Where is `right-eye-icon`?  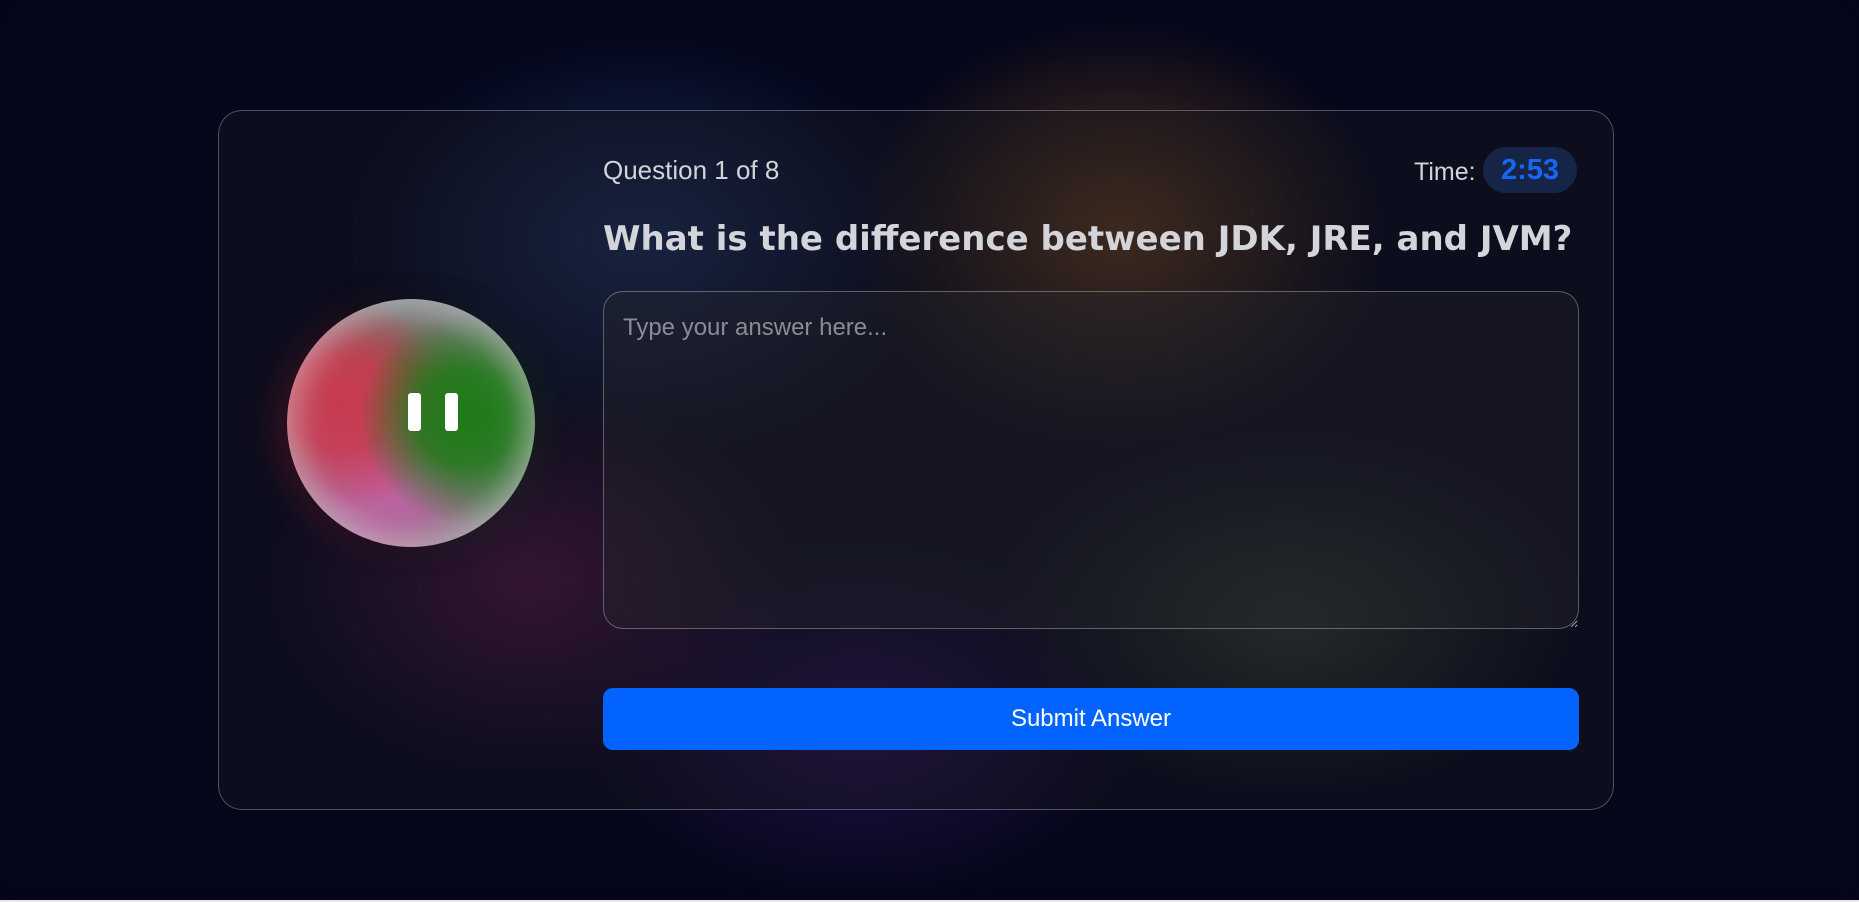 right-eye-icon is located at coordinates (451, 412).